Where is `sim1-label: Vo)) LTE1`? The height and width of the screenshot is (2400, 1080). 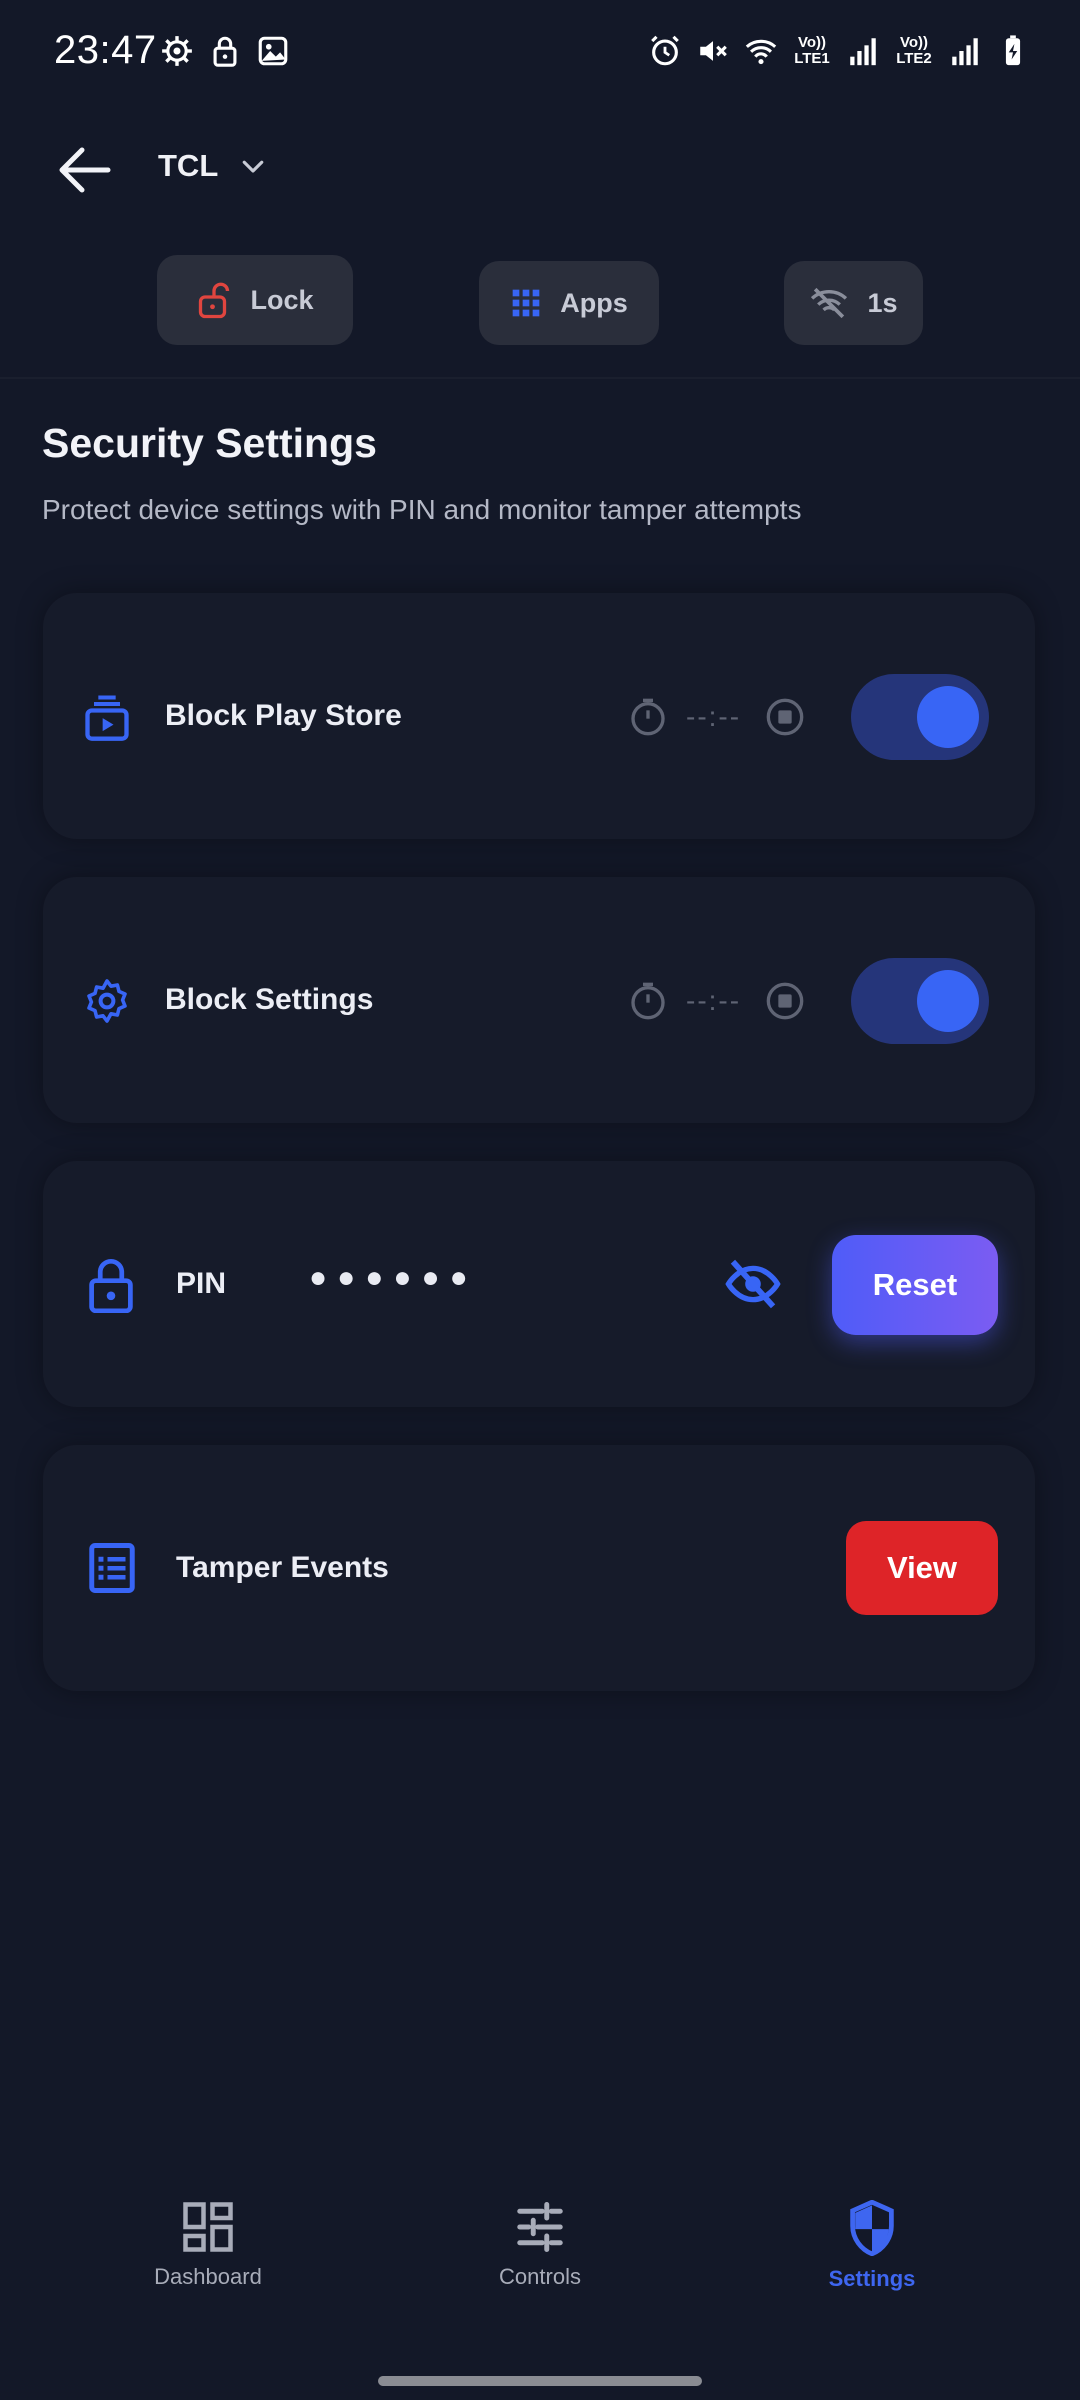
sim1-label: Vo)) LTE1 is located at coordinates (812, 50).